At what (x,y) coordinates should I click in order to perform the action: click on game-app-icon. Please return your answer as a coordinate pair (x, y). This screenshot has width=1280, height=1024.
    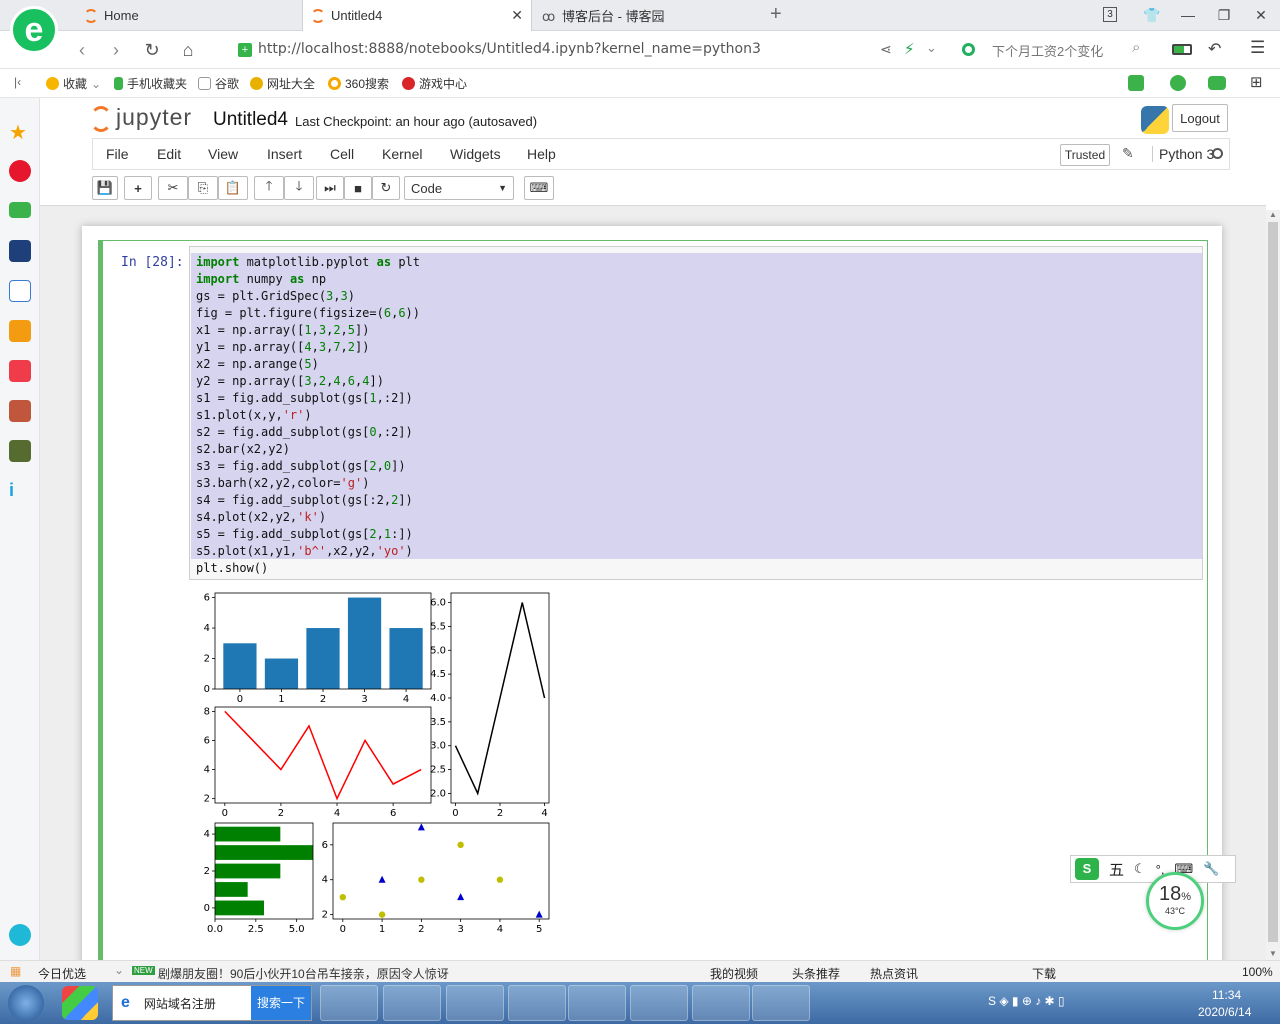
    Looking at the image, I should click on (20, 411).